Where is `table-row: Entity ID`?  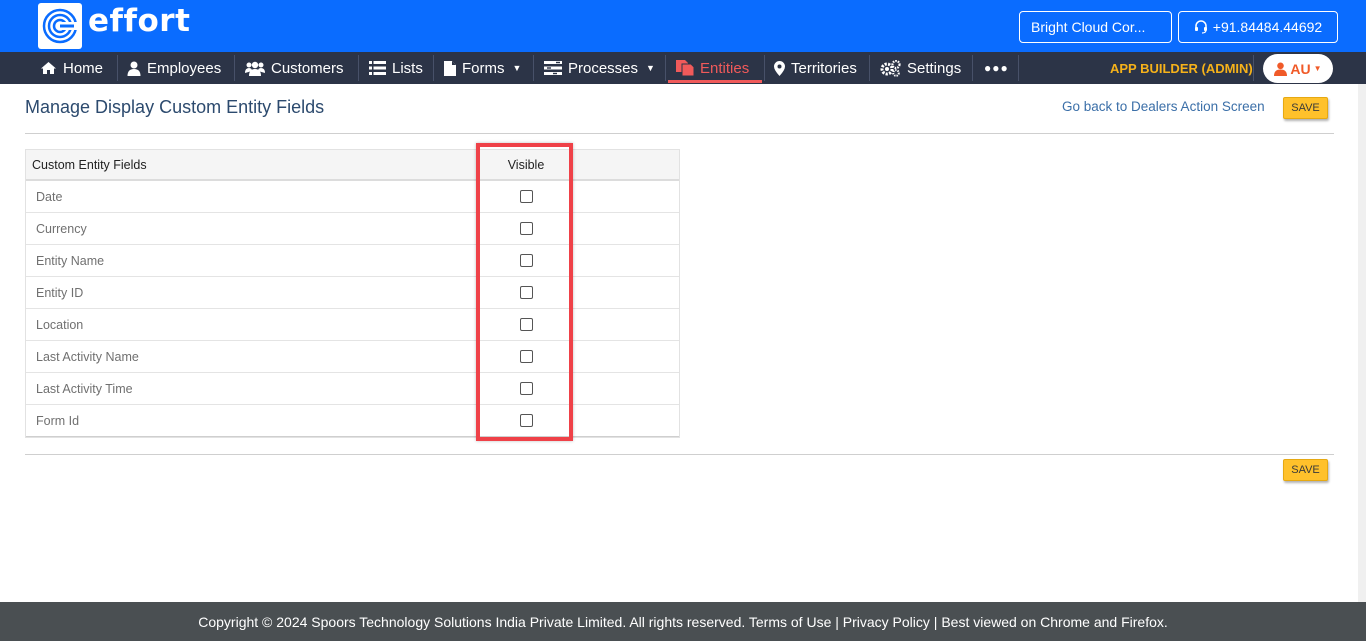 table-row: Entity ID is located at coordinates (352, 293).